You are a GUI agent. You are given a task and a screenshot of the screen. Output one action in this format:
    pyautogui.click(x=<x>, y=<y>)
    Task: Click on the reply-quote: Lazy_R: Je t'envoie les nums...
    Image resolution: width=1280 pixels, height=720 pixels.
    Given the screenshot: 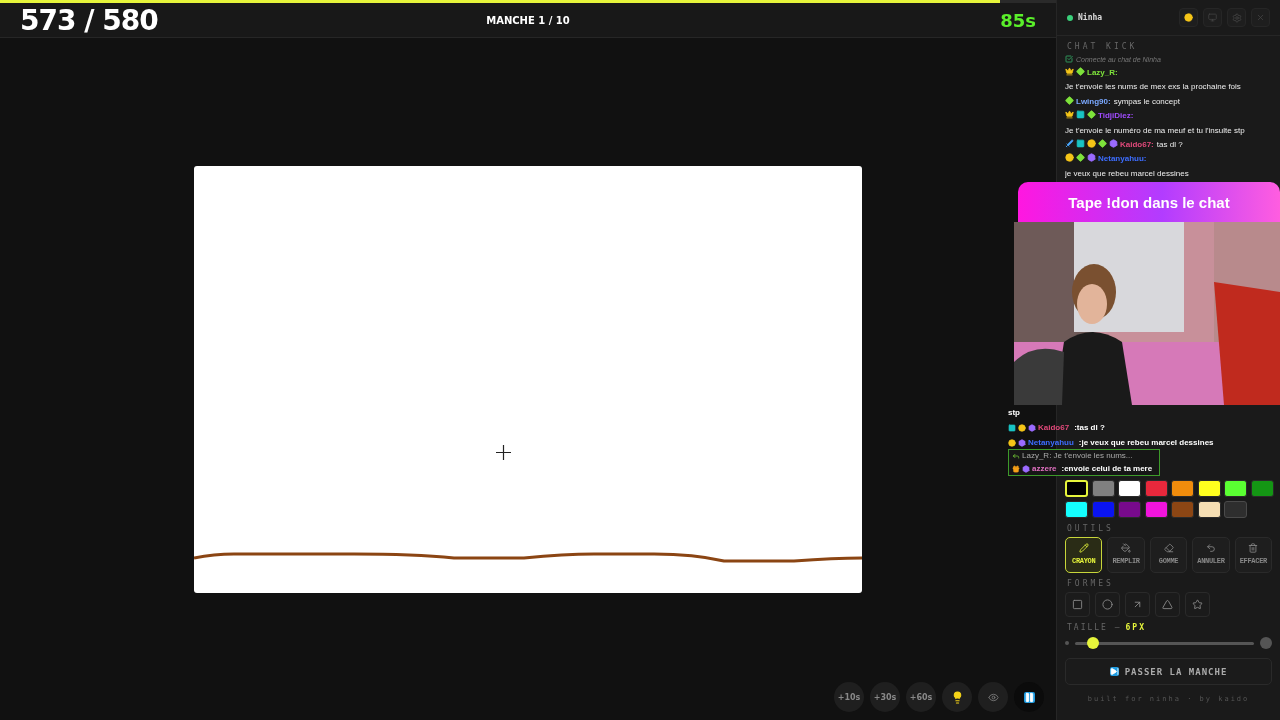 What is the action you would take?
    pyautogui.click(x=1077, y=456)
    